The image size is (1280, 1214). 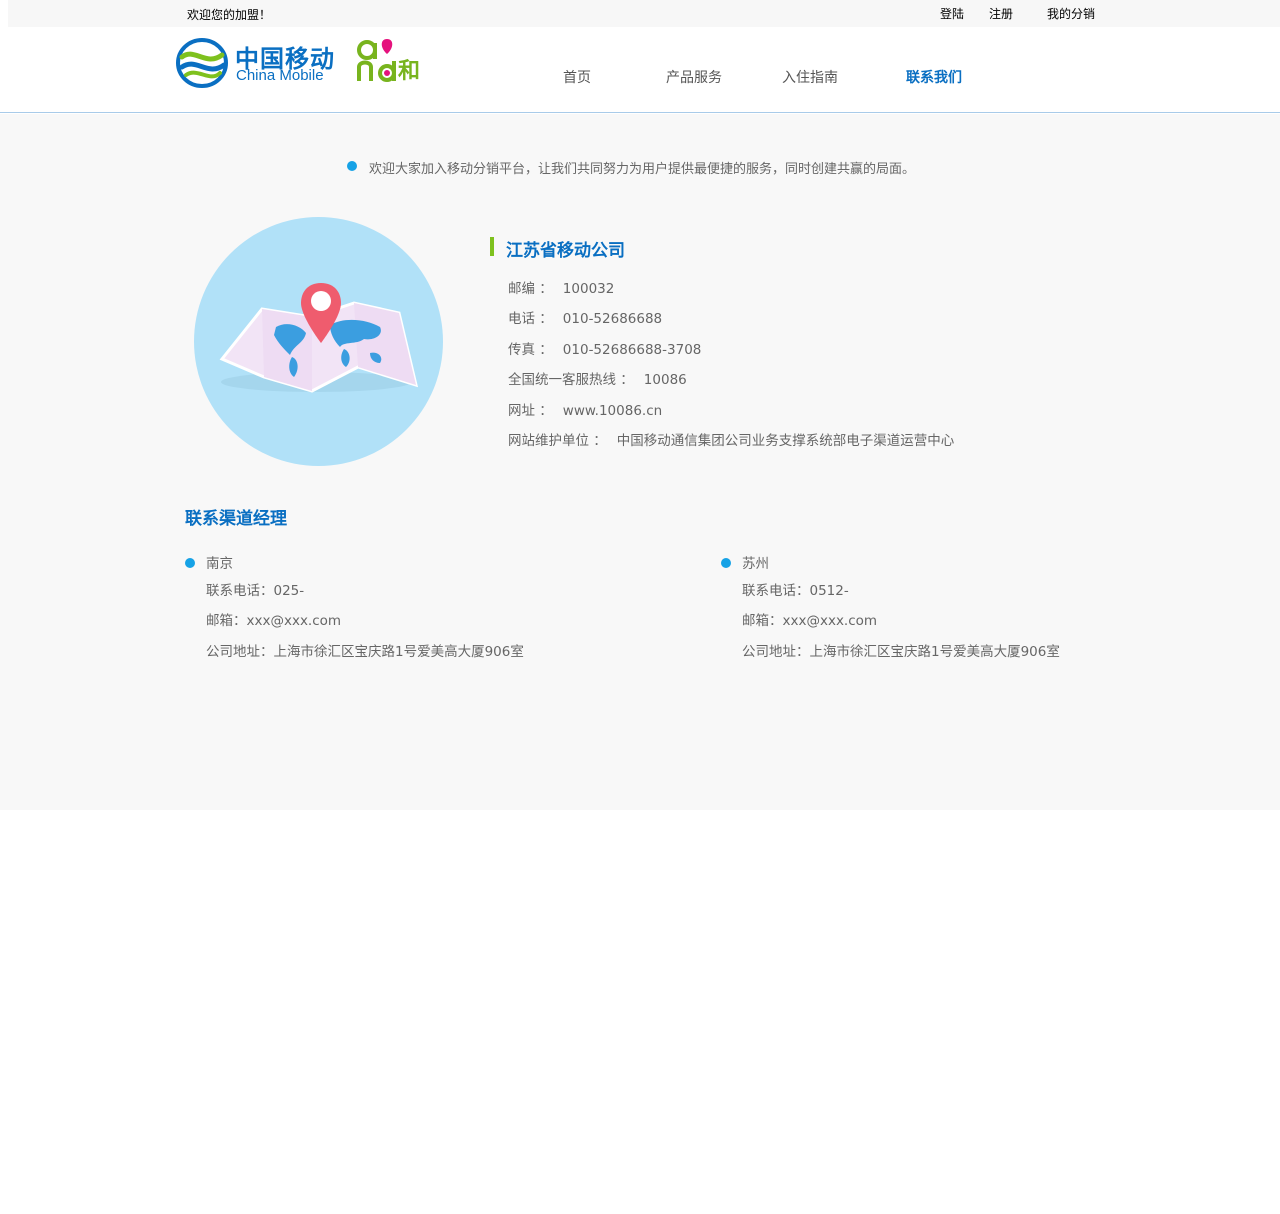 I want to click on company-name: 江苏省移动公司, so click(x=565, y=251).